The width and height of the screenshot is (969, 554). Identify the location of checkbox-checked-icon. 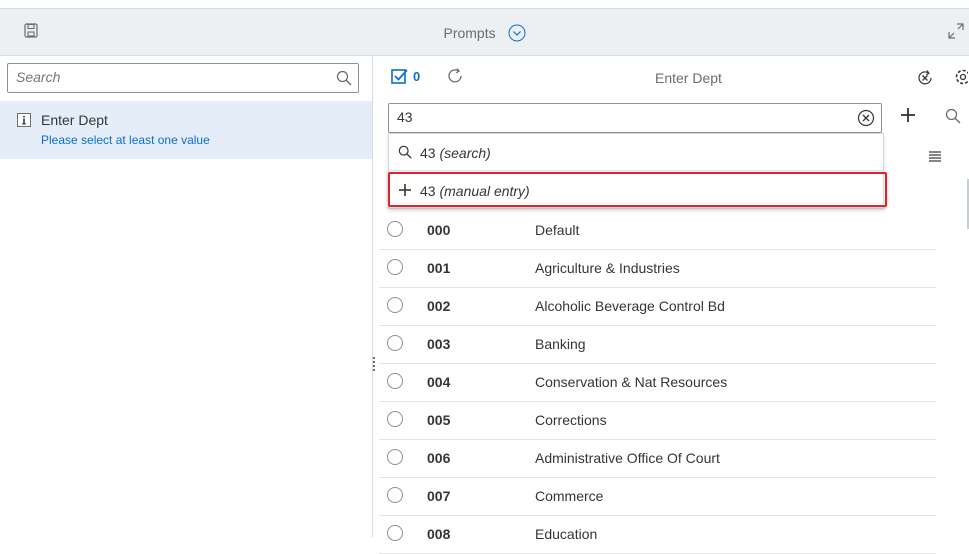
(399, 76).